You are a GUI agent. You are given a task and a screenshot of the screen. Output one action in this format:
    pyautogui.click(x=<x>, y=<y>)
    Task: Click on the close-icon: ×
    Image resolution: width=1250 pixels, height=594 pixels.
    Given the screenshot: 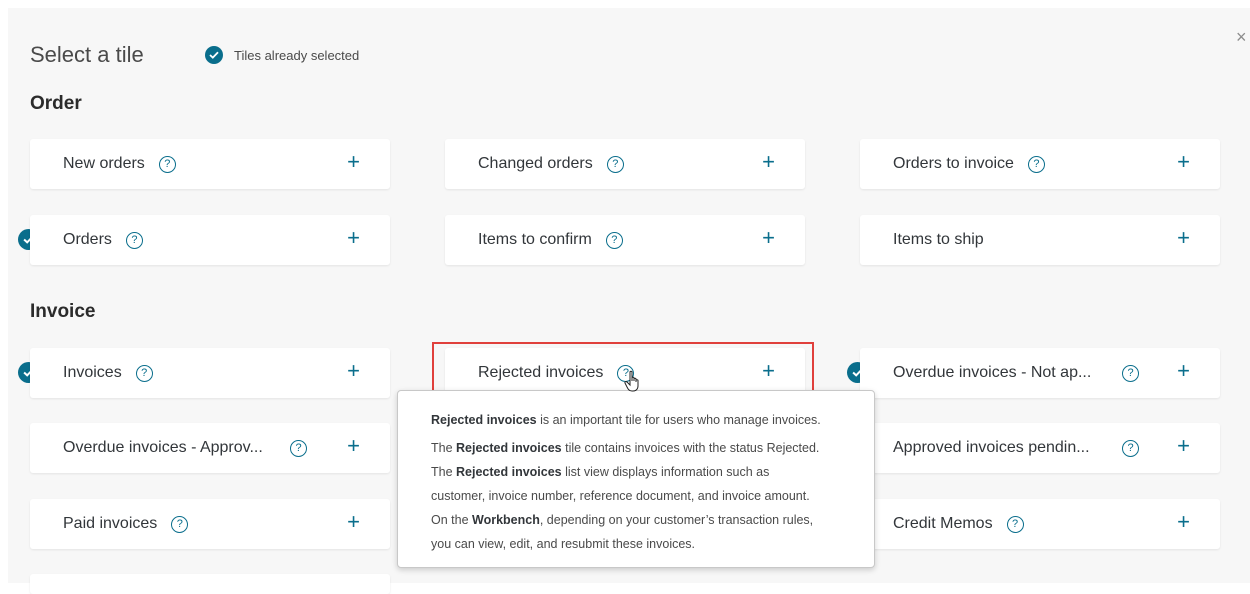 What is the action you would take?
    pyautogui.click(x=1241, y=37)
    